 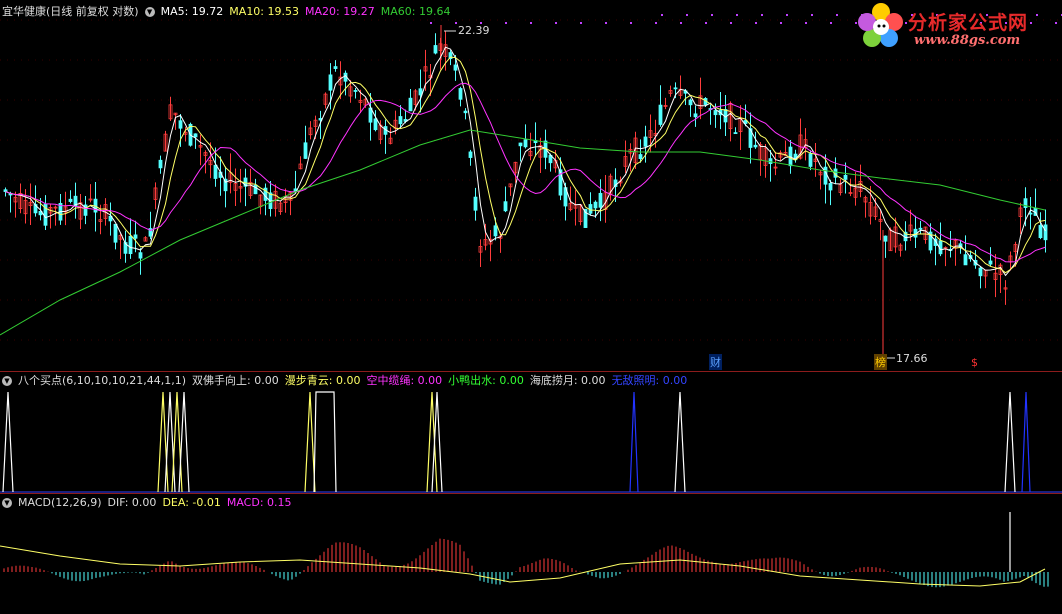 What do you see at coordinates (259, 502) in the screenshot?
I see `macd-value: MACD: 0.15` at bounding box center [259, 502].